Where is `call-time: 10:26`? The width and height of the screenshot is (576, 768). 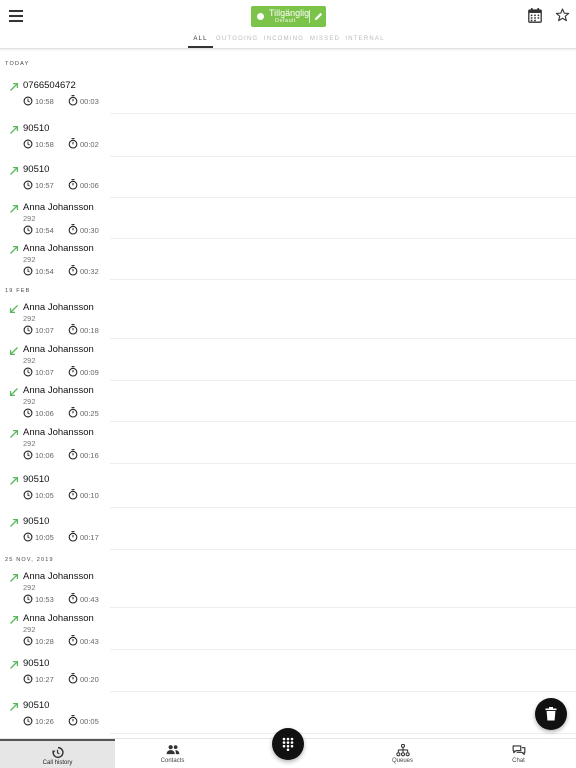 call-time: 10:26 is located at coordinates (44, 721).